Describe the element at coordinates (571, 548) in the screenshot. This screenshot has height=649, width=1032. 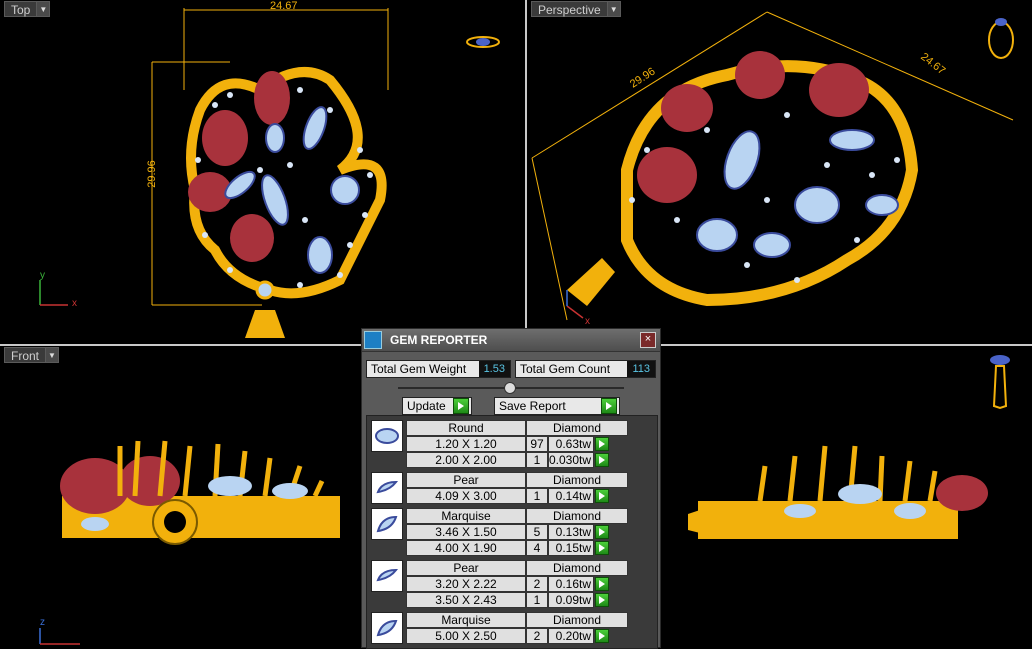
I see `gem-weight: 0.15tw` at that location.